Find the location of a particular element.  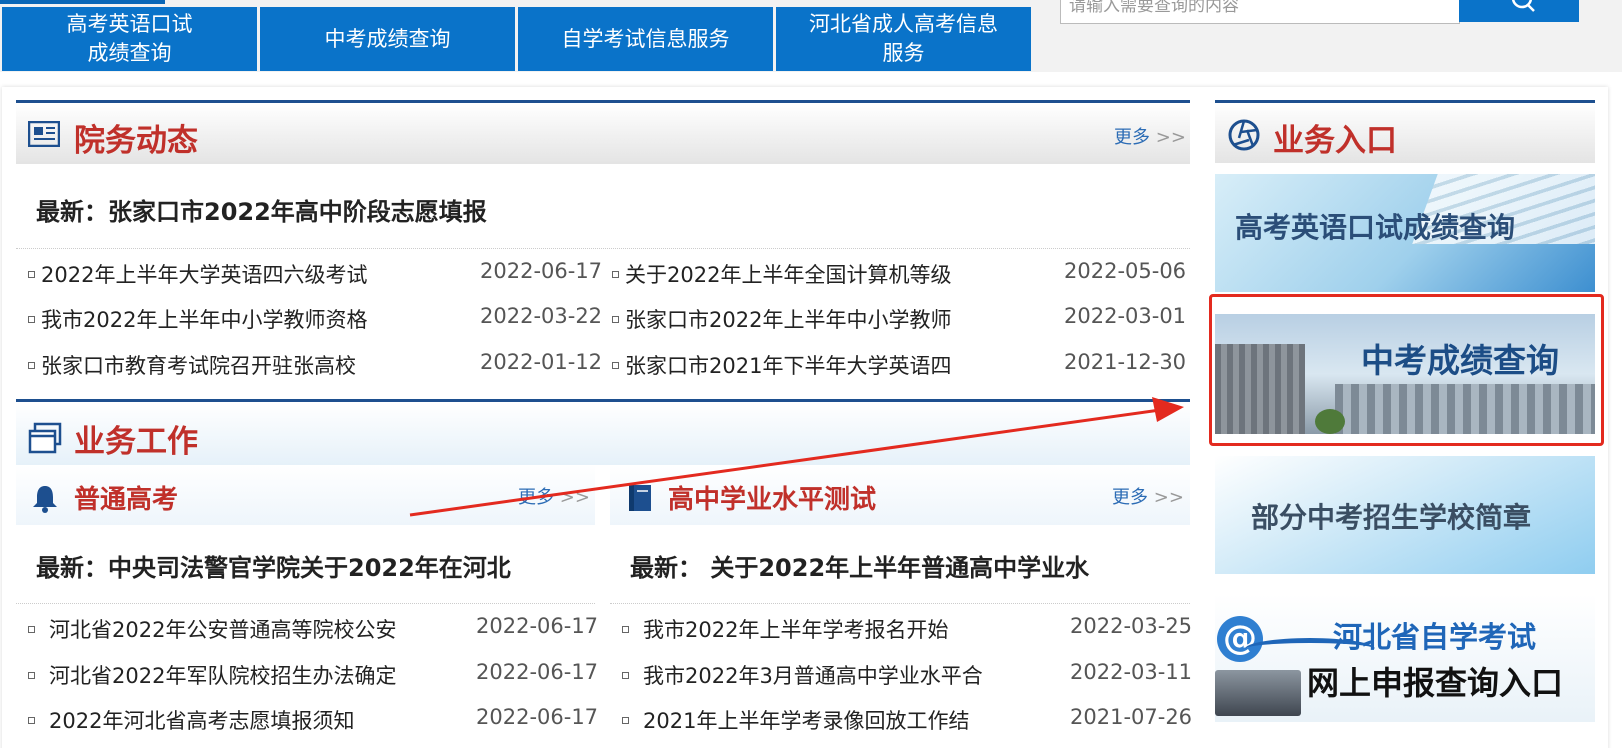

list-item: 2022年河北省高考志愿填报须知 is located at coordinates (191, 720).